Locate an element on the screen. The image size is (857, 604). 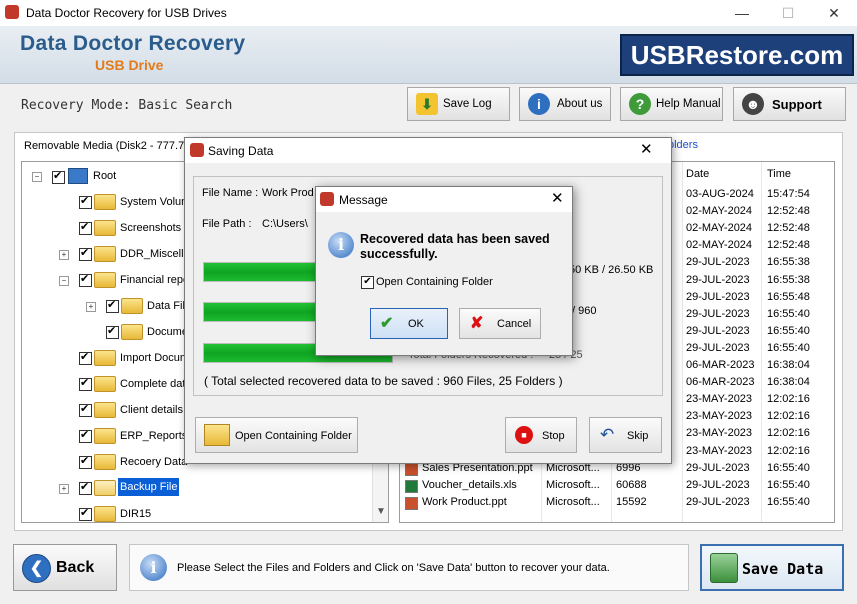
open-folder-checkbox: ✔ is located at coordinates (367, 282).